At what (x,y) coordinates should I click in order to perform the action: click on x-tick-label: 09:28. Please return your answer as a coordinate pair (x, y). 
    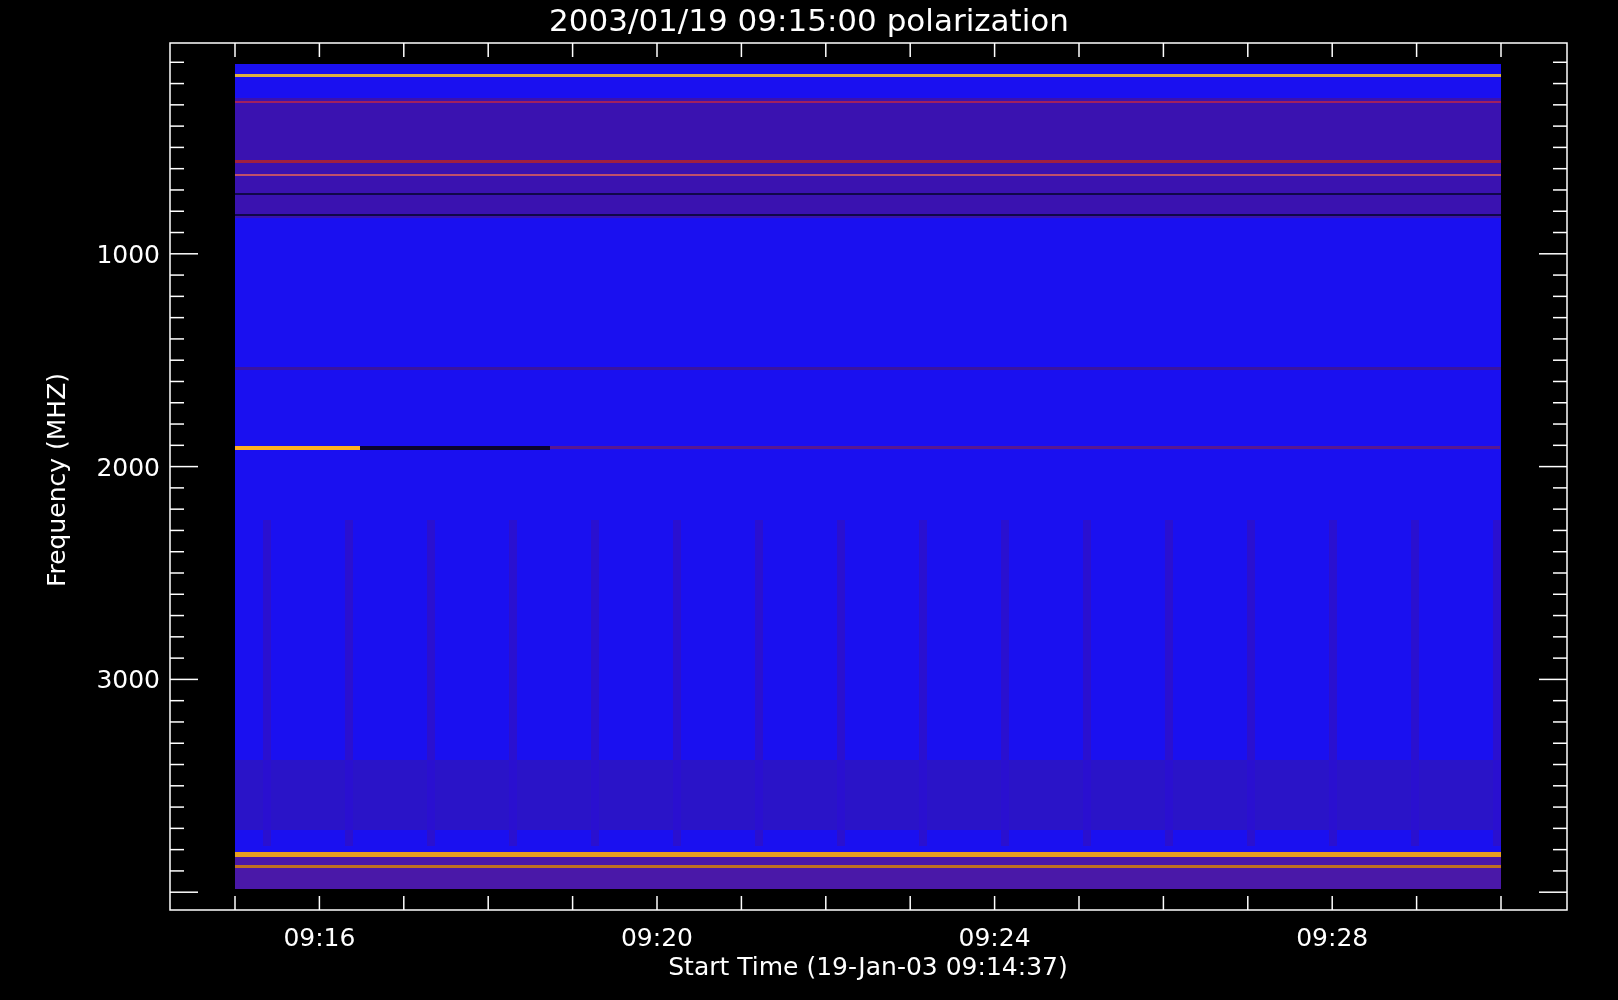
    Looking at the image, I should click on (1332, 937).